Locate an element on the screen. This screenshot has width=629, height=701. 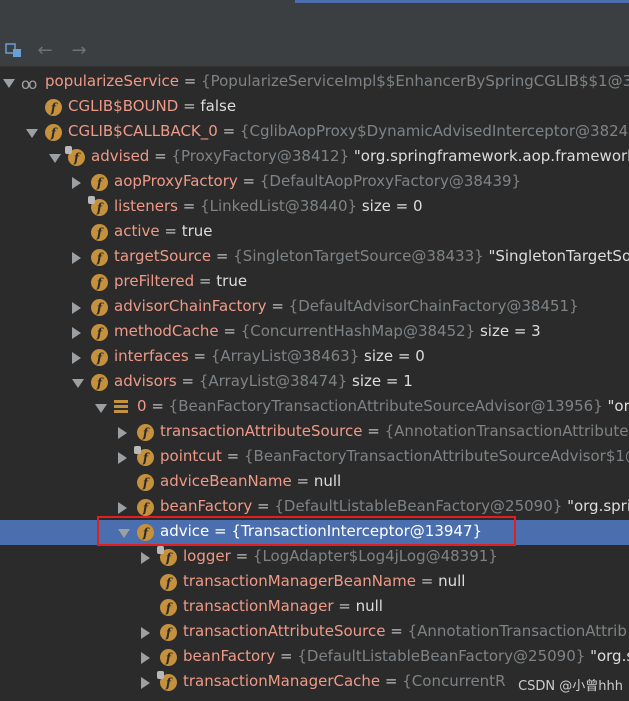
object-reference: {LogAdapter$Log4jLog@48391} is located at coordinates (375, 556).